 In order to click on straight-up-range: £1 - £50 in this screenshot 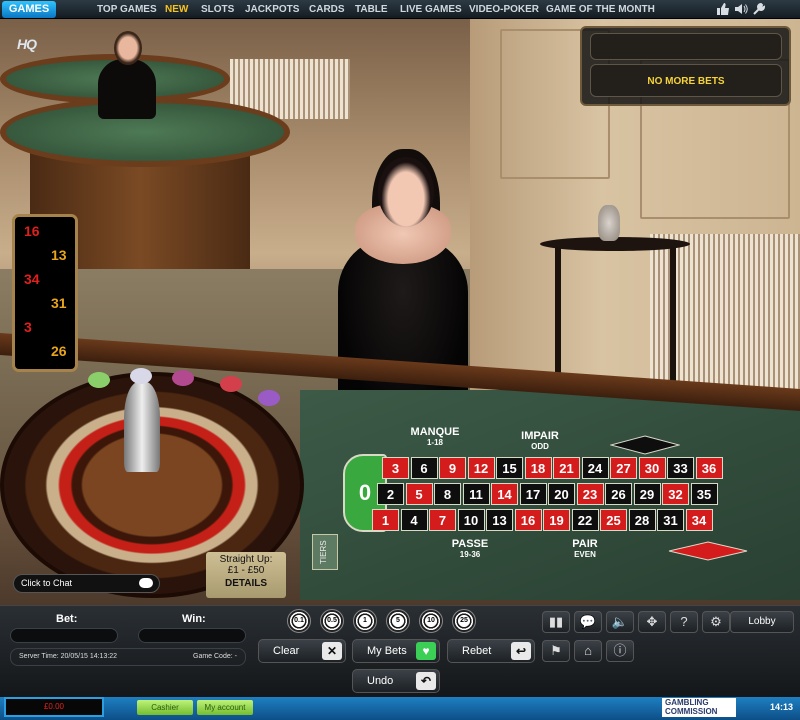, I will do `click(246, 570)`.